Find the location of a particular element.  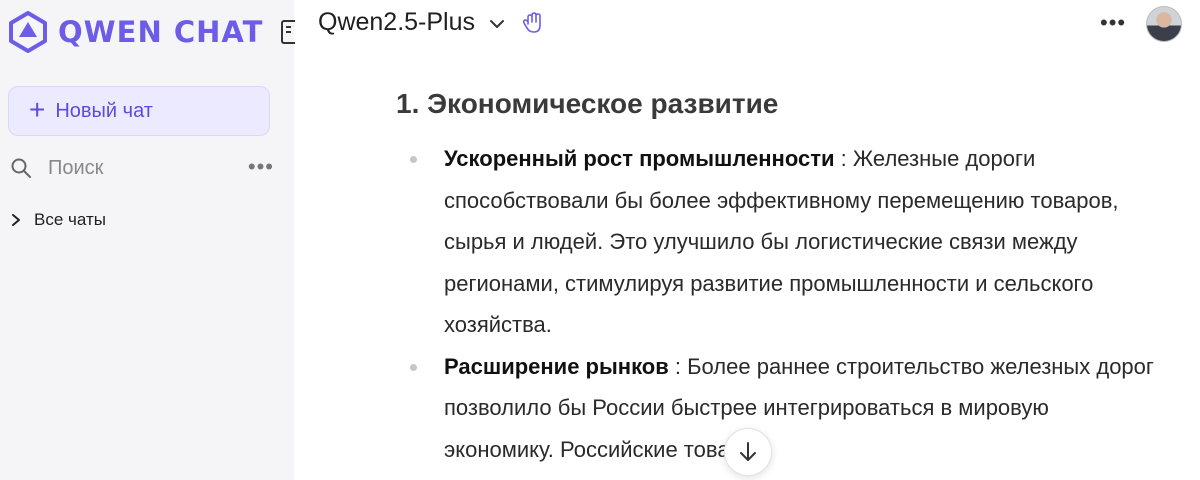

more-options-icon: ••• is located at coordinates (1113, 23).